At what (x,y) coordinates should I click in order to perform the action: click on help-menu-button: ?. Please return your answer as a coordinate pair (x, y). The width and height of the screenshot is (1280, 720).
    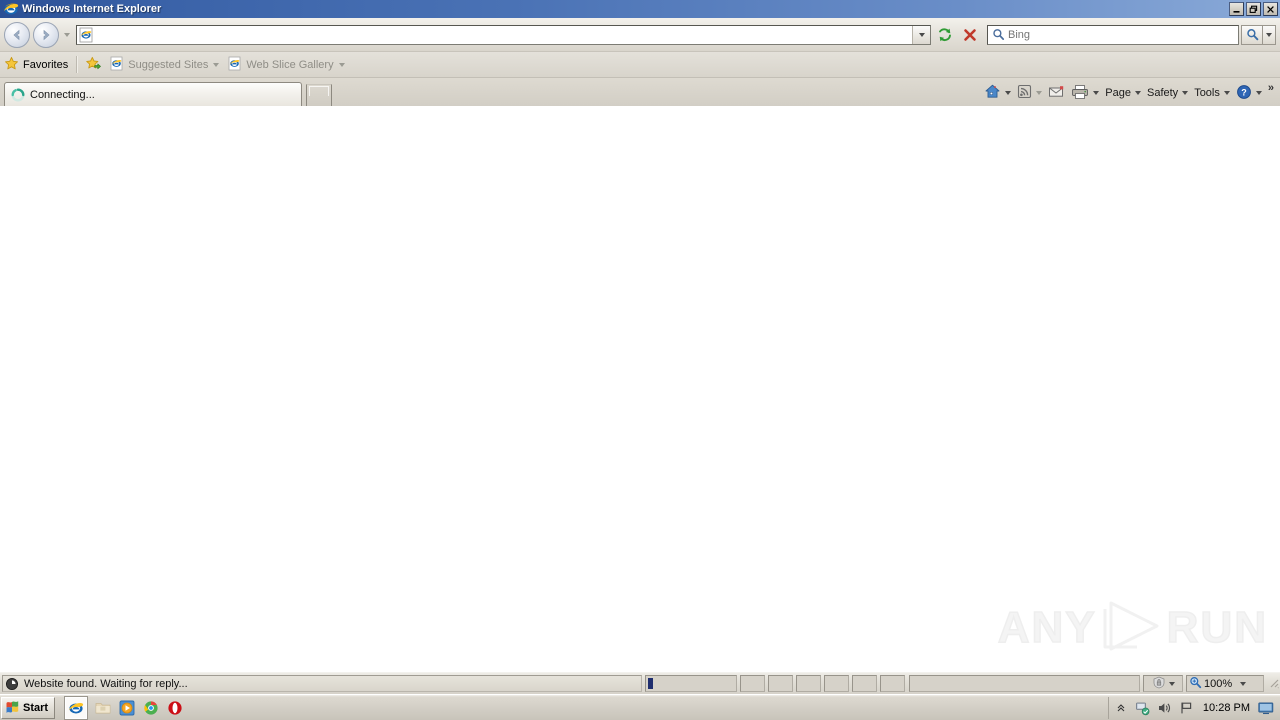
    Looking at the image, I should click on (1249, 93).